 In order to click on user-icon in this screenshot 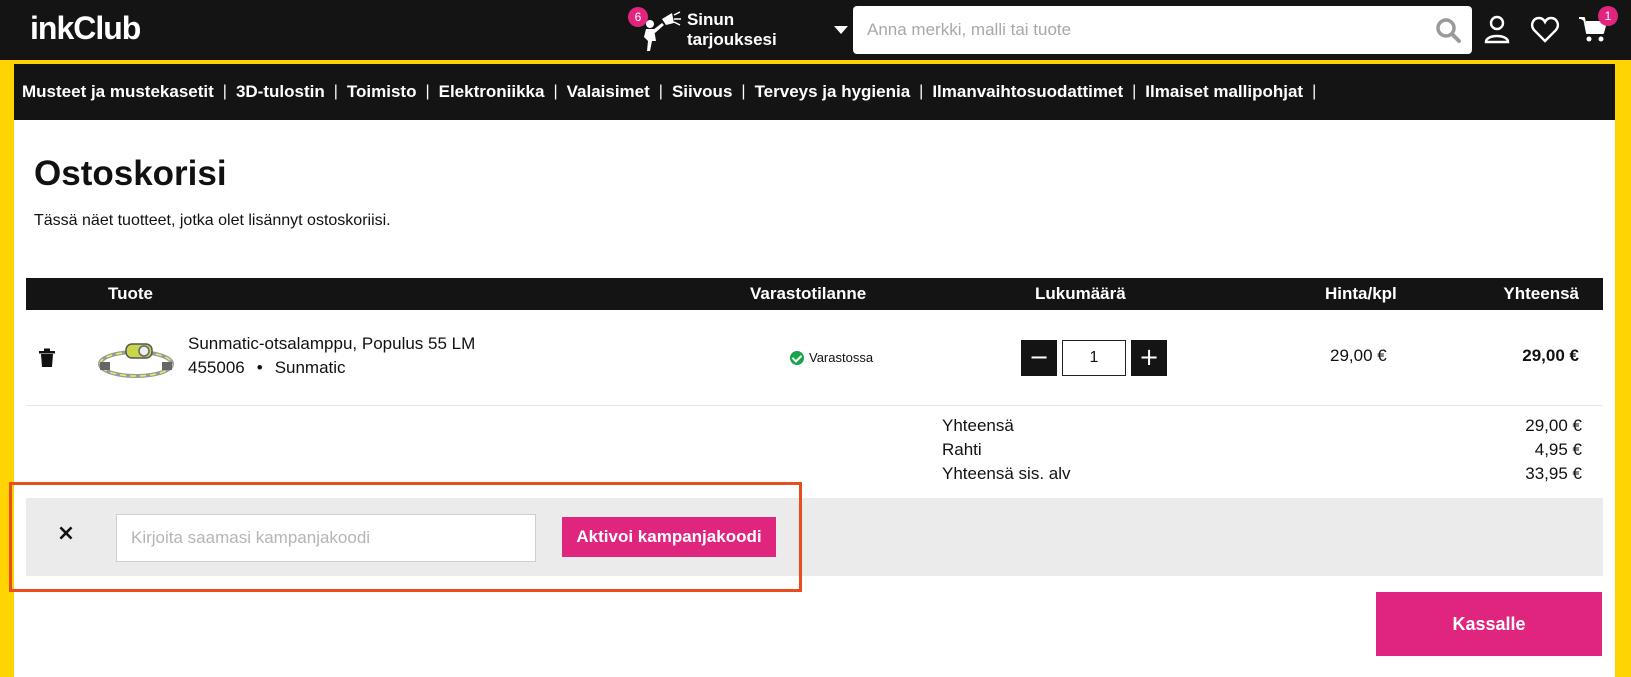, I will do `click(1497, 29)`.